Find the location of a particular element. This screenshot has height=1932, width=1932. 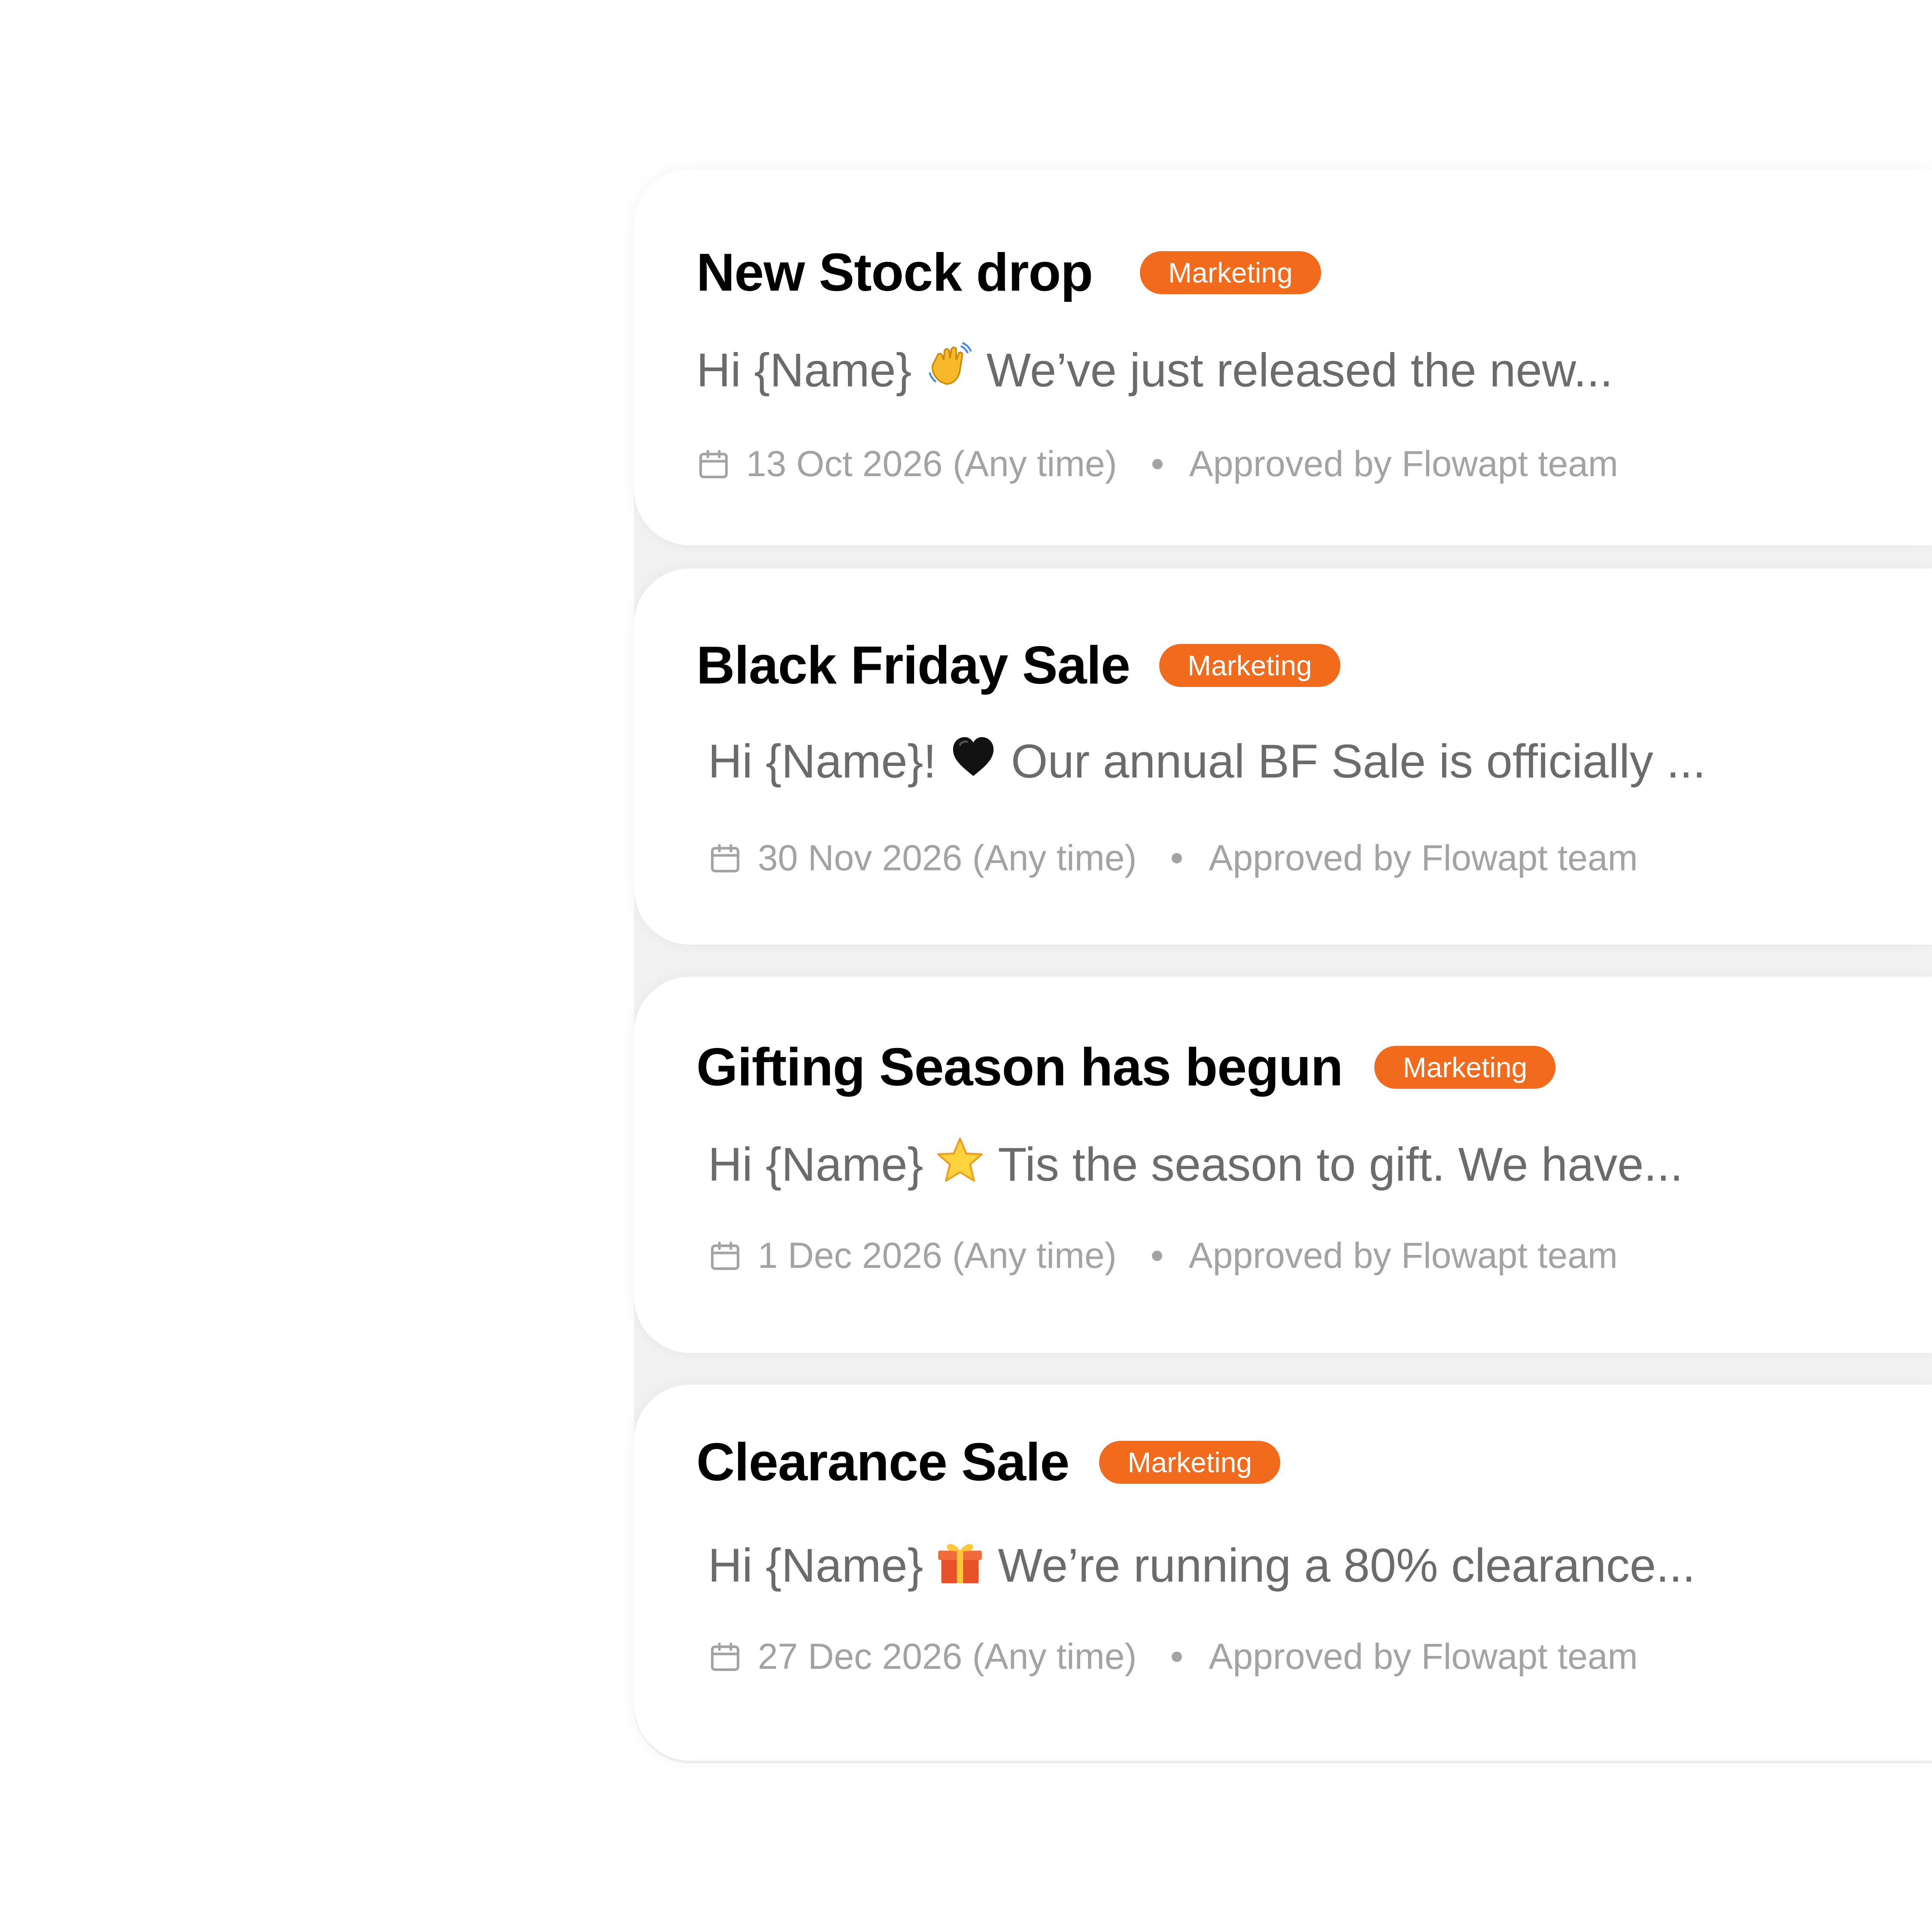

card-title: Clearance Sale is located at coordinates (882, 1462).